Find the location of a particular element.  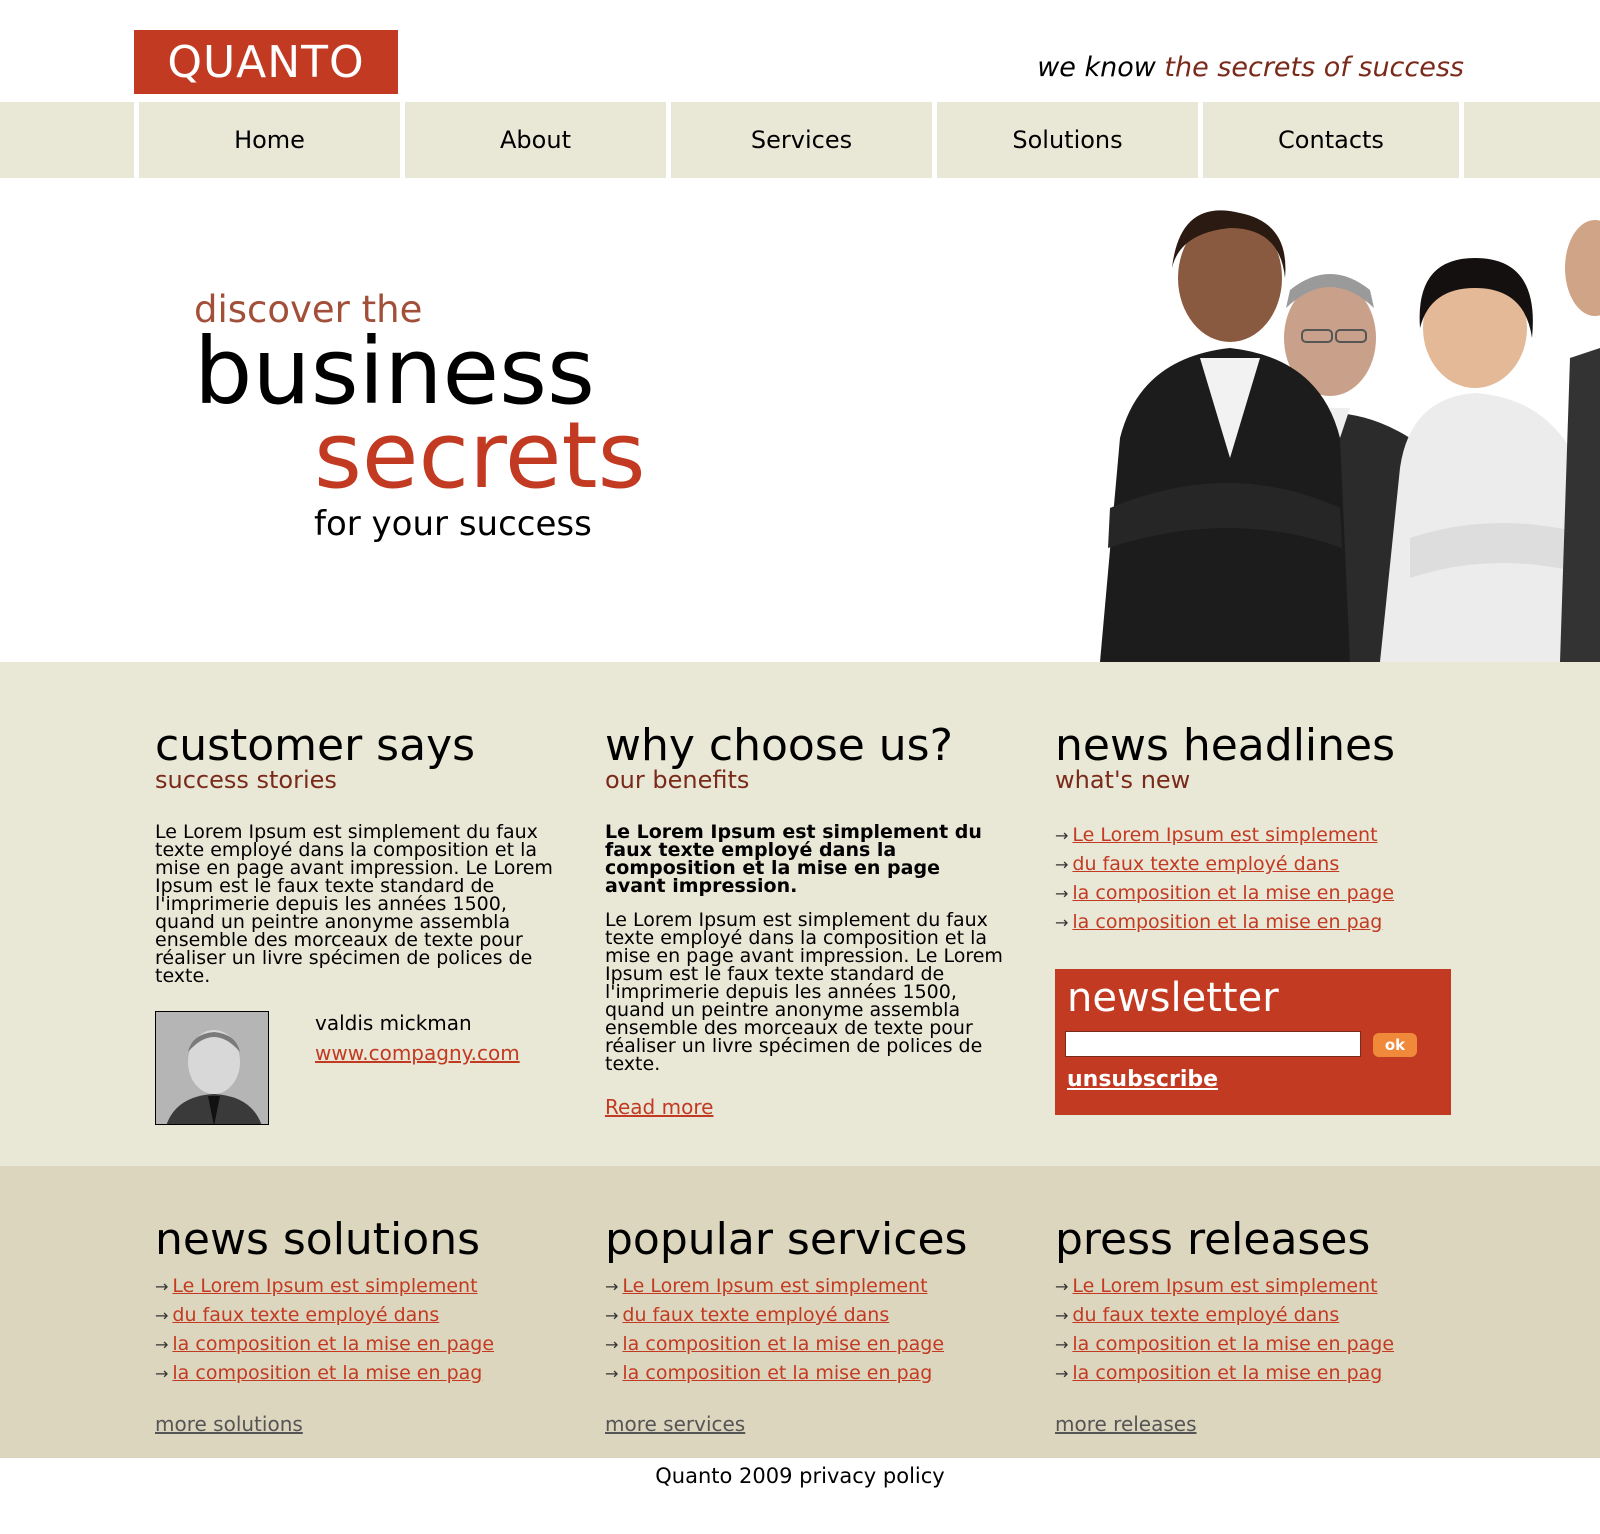

nav-item-about: About is located at coordinates (533, 140).